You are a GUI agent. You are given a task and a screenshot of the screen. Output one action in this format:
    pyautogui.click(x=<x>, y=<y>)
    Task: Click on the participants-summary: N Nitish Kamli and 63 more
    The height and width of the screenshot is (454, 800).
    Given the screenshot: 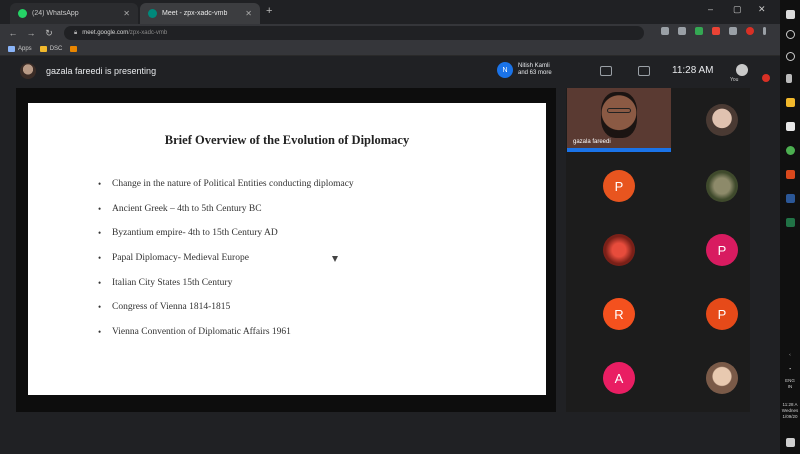 What is the action you would take?
    pyautogui.click(x=524, y=70)
    